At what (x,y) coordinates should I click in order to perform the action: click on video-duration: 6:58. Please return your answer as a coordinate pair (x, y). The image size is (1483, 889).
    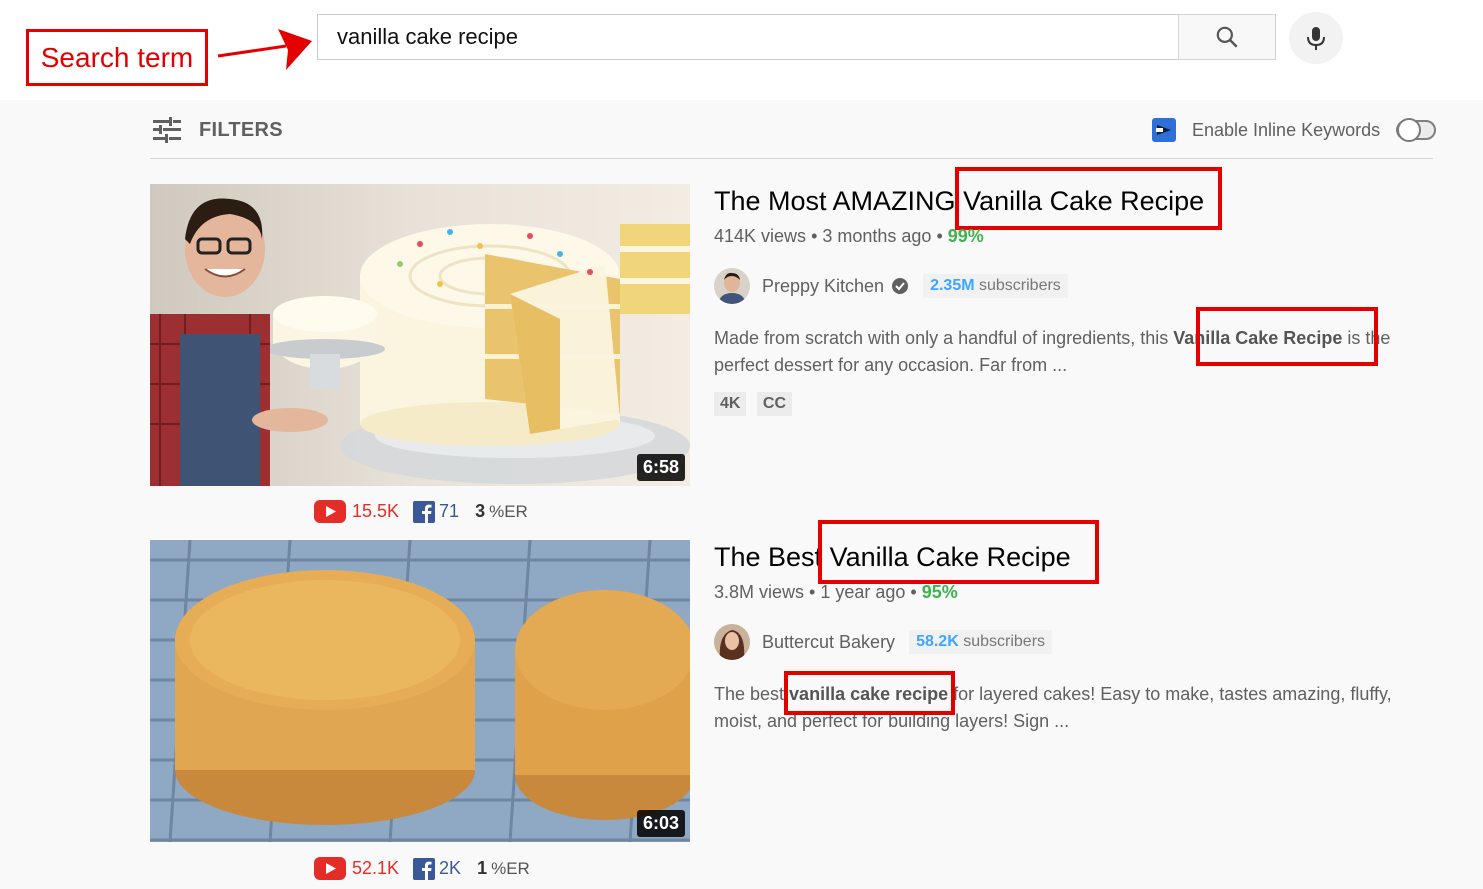
    Looking at the image, I should click on (660, 467).